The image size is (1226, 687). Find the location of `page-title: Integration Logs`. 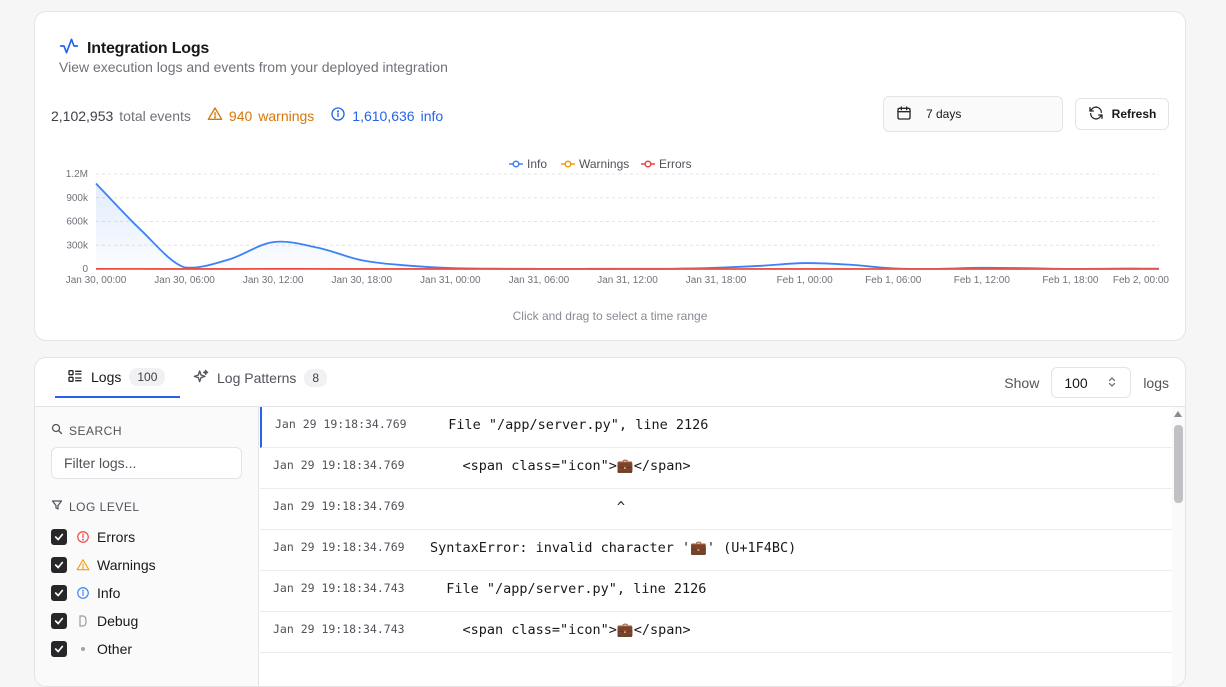

page-title: Integration Logs is located at coordinates (148, 49).